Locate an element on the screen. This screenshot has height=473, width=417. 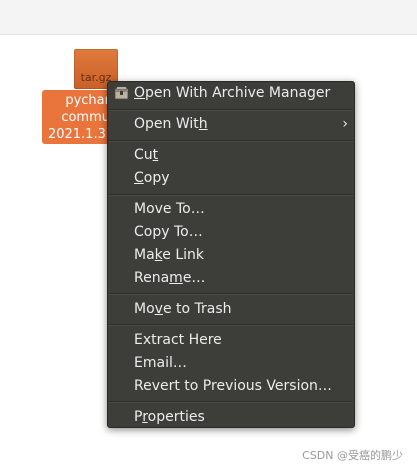
submenu-arrow-icon: › is located at coordinates (345, 124).